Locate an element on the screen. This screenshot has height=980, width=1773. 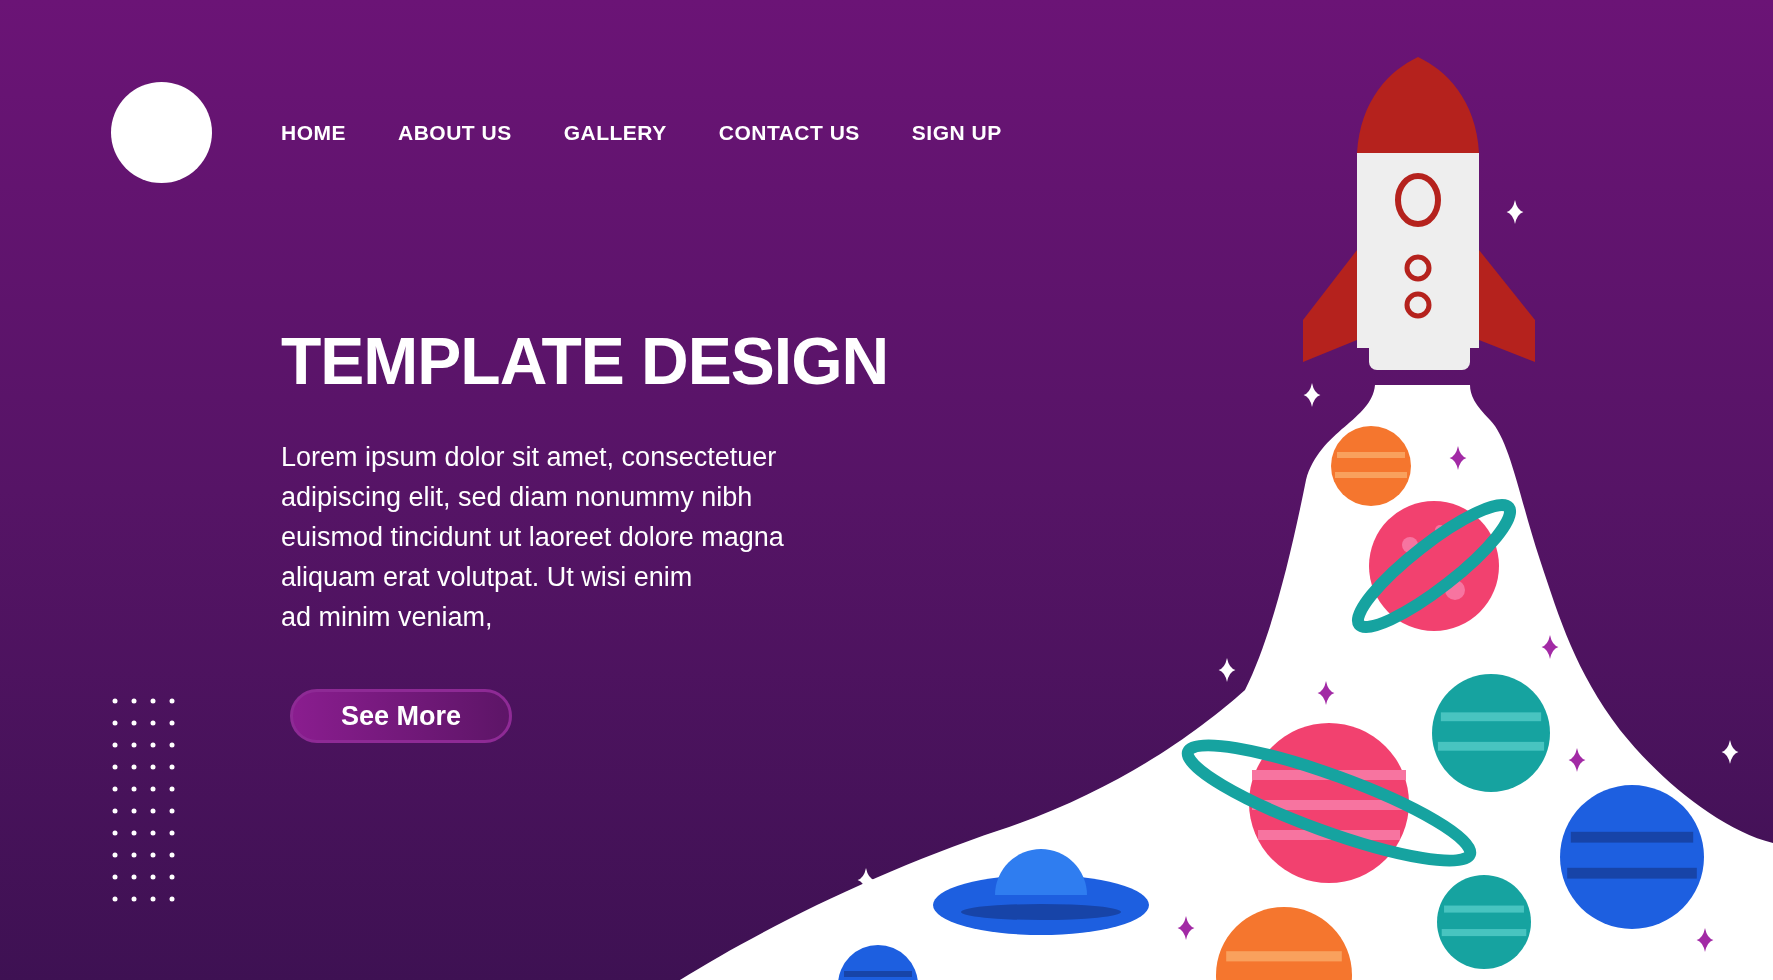
nav-link: SIGN UP is located at coordinates (956, 132).